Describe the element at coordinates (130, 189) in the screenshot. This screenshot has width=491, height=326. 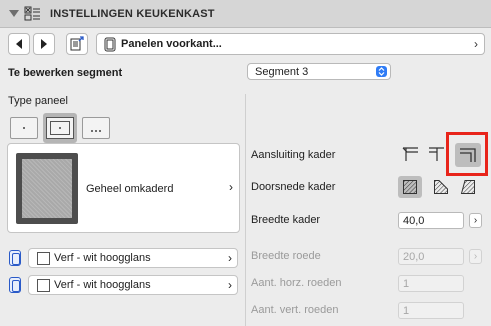
I see `panel-style-name: Geheel omkaderd` at that location.